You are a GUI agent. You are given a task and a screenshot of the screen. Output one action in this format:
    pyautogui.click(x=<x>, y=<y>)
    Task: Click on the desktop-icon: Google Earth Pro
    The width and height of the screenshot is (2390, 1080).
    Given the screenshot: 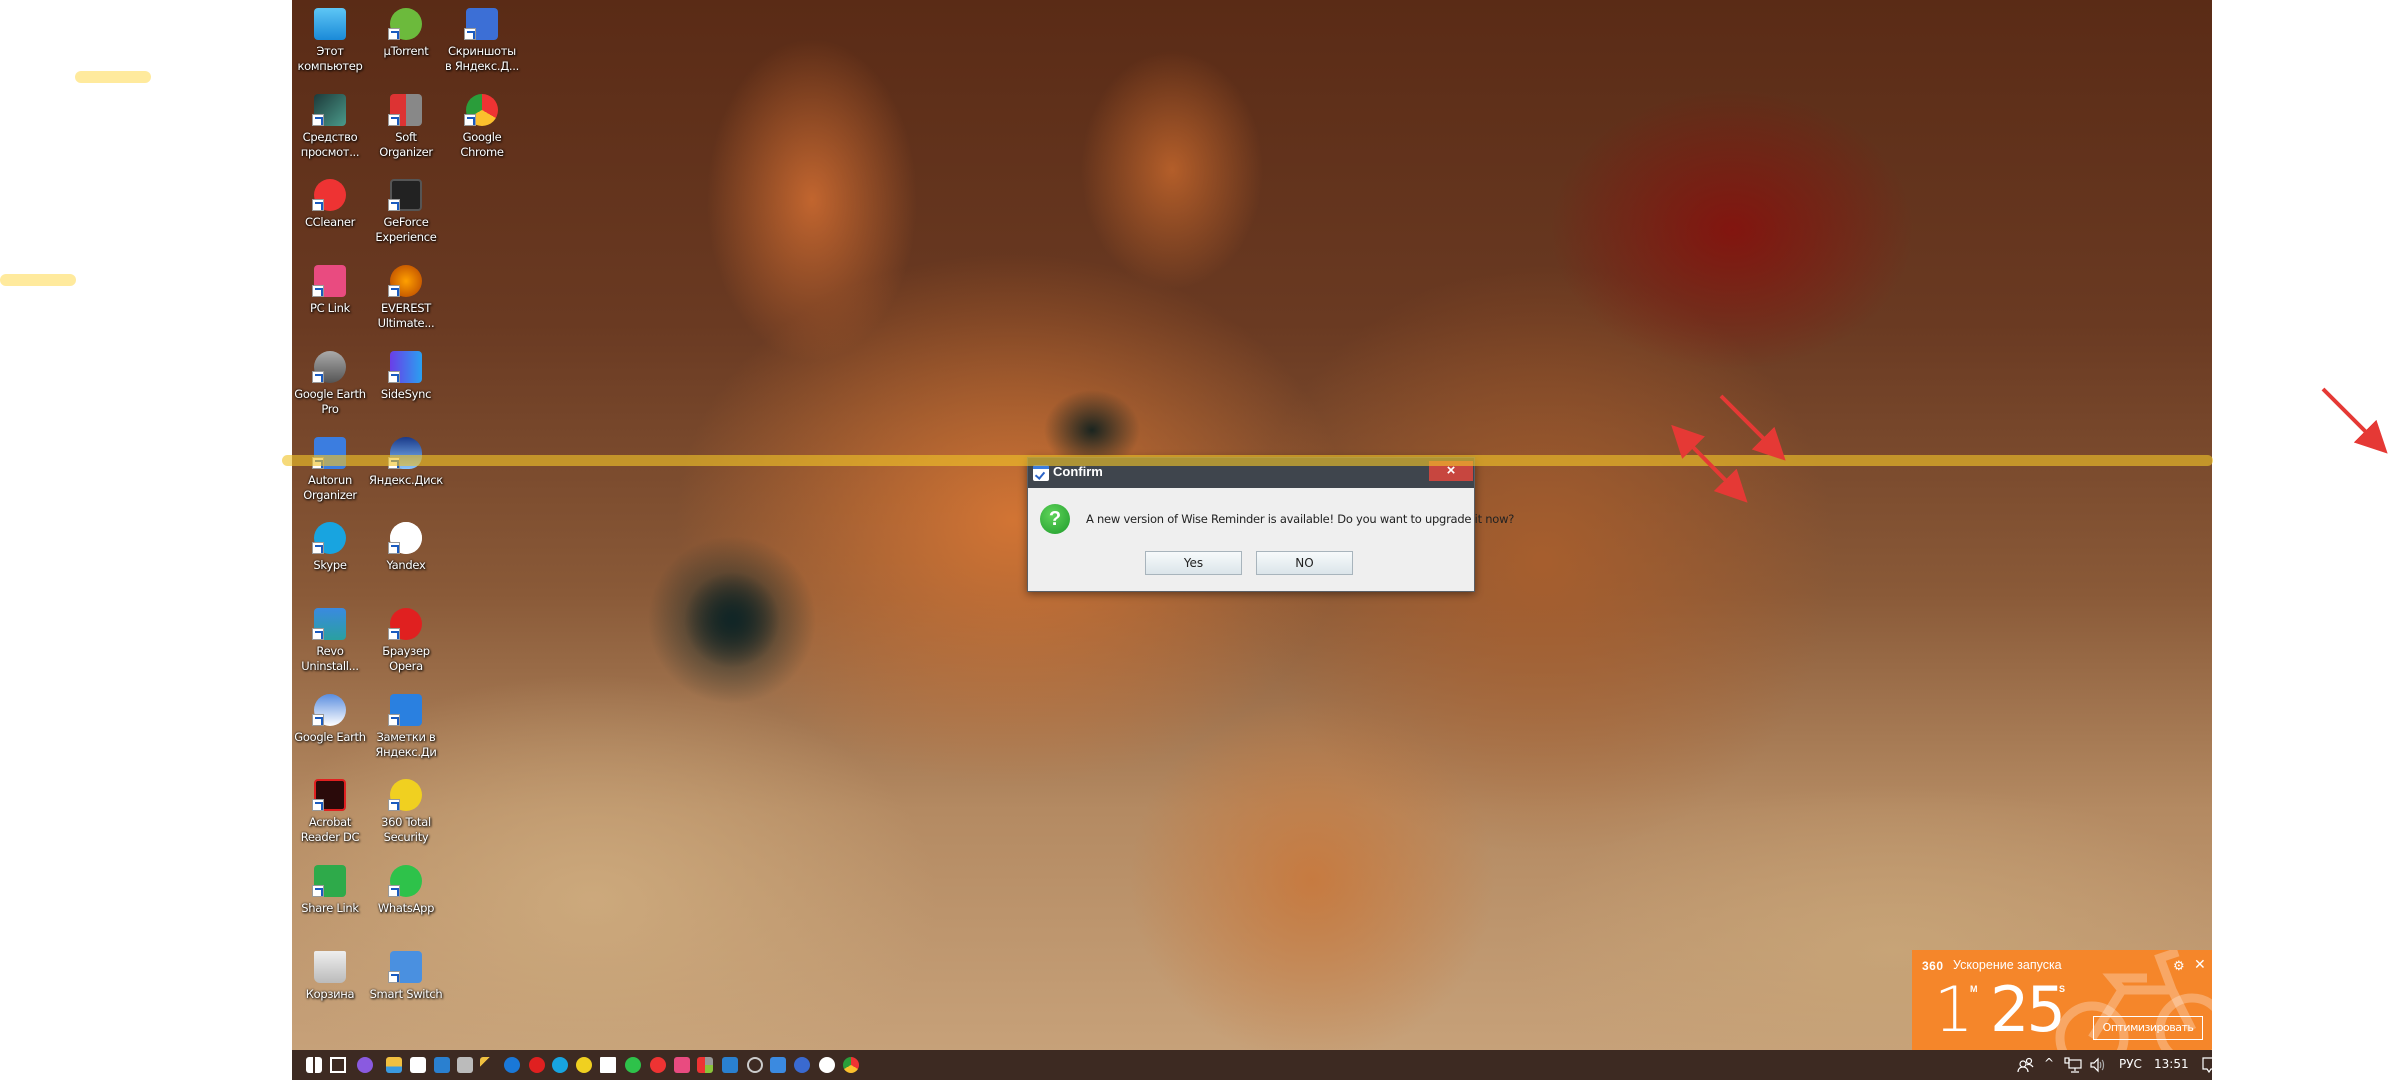 What is the action you would take?
    pyautogui.click(x=330, y=387)
    